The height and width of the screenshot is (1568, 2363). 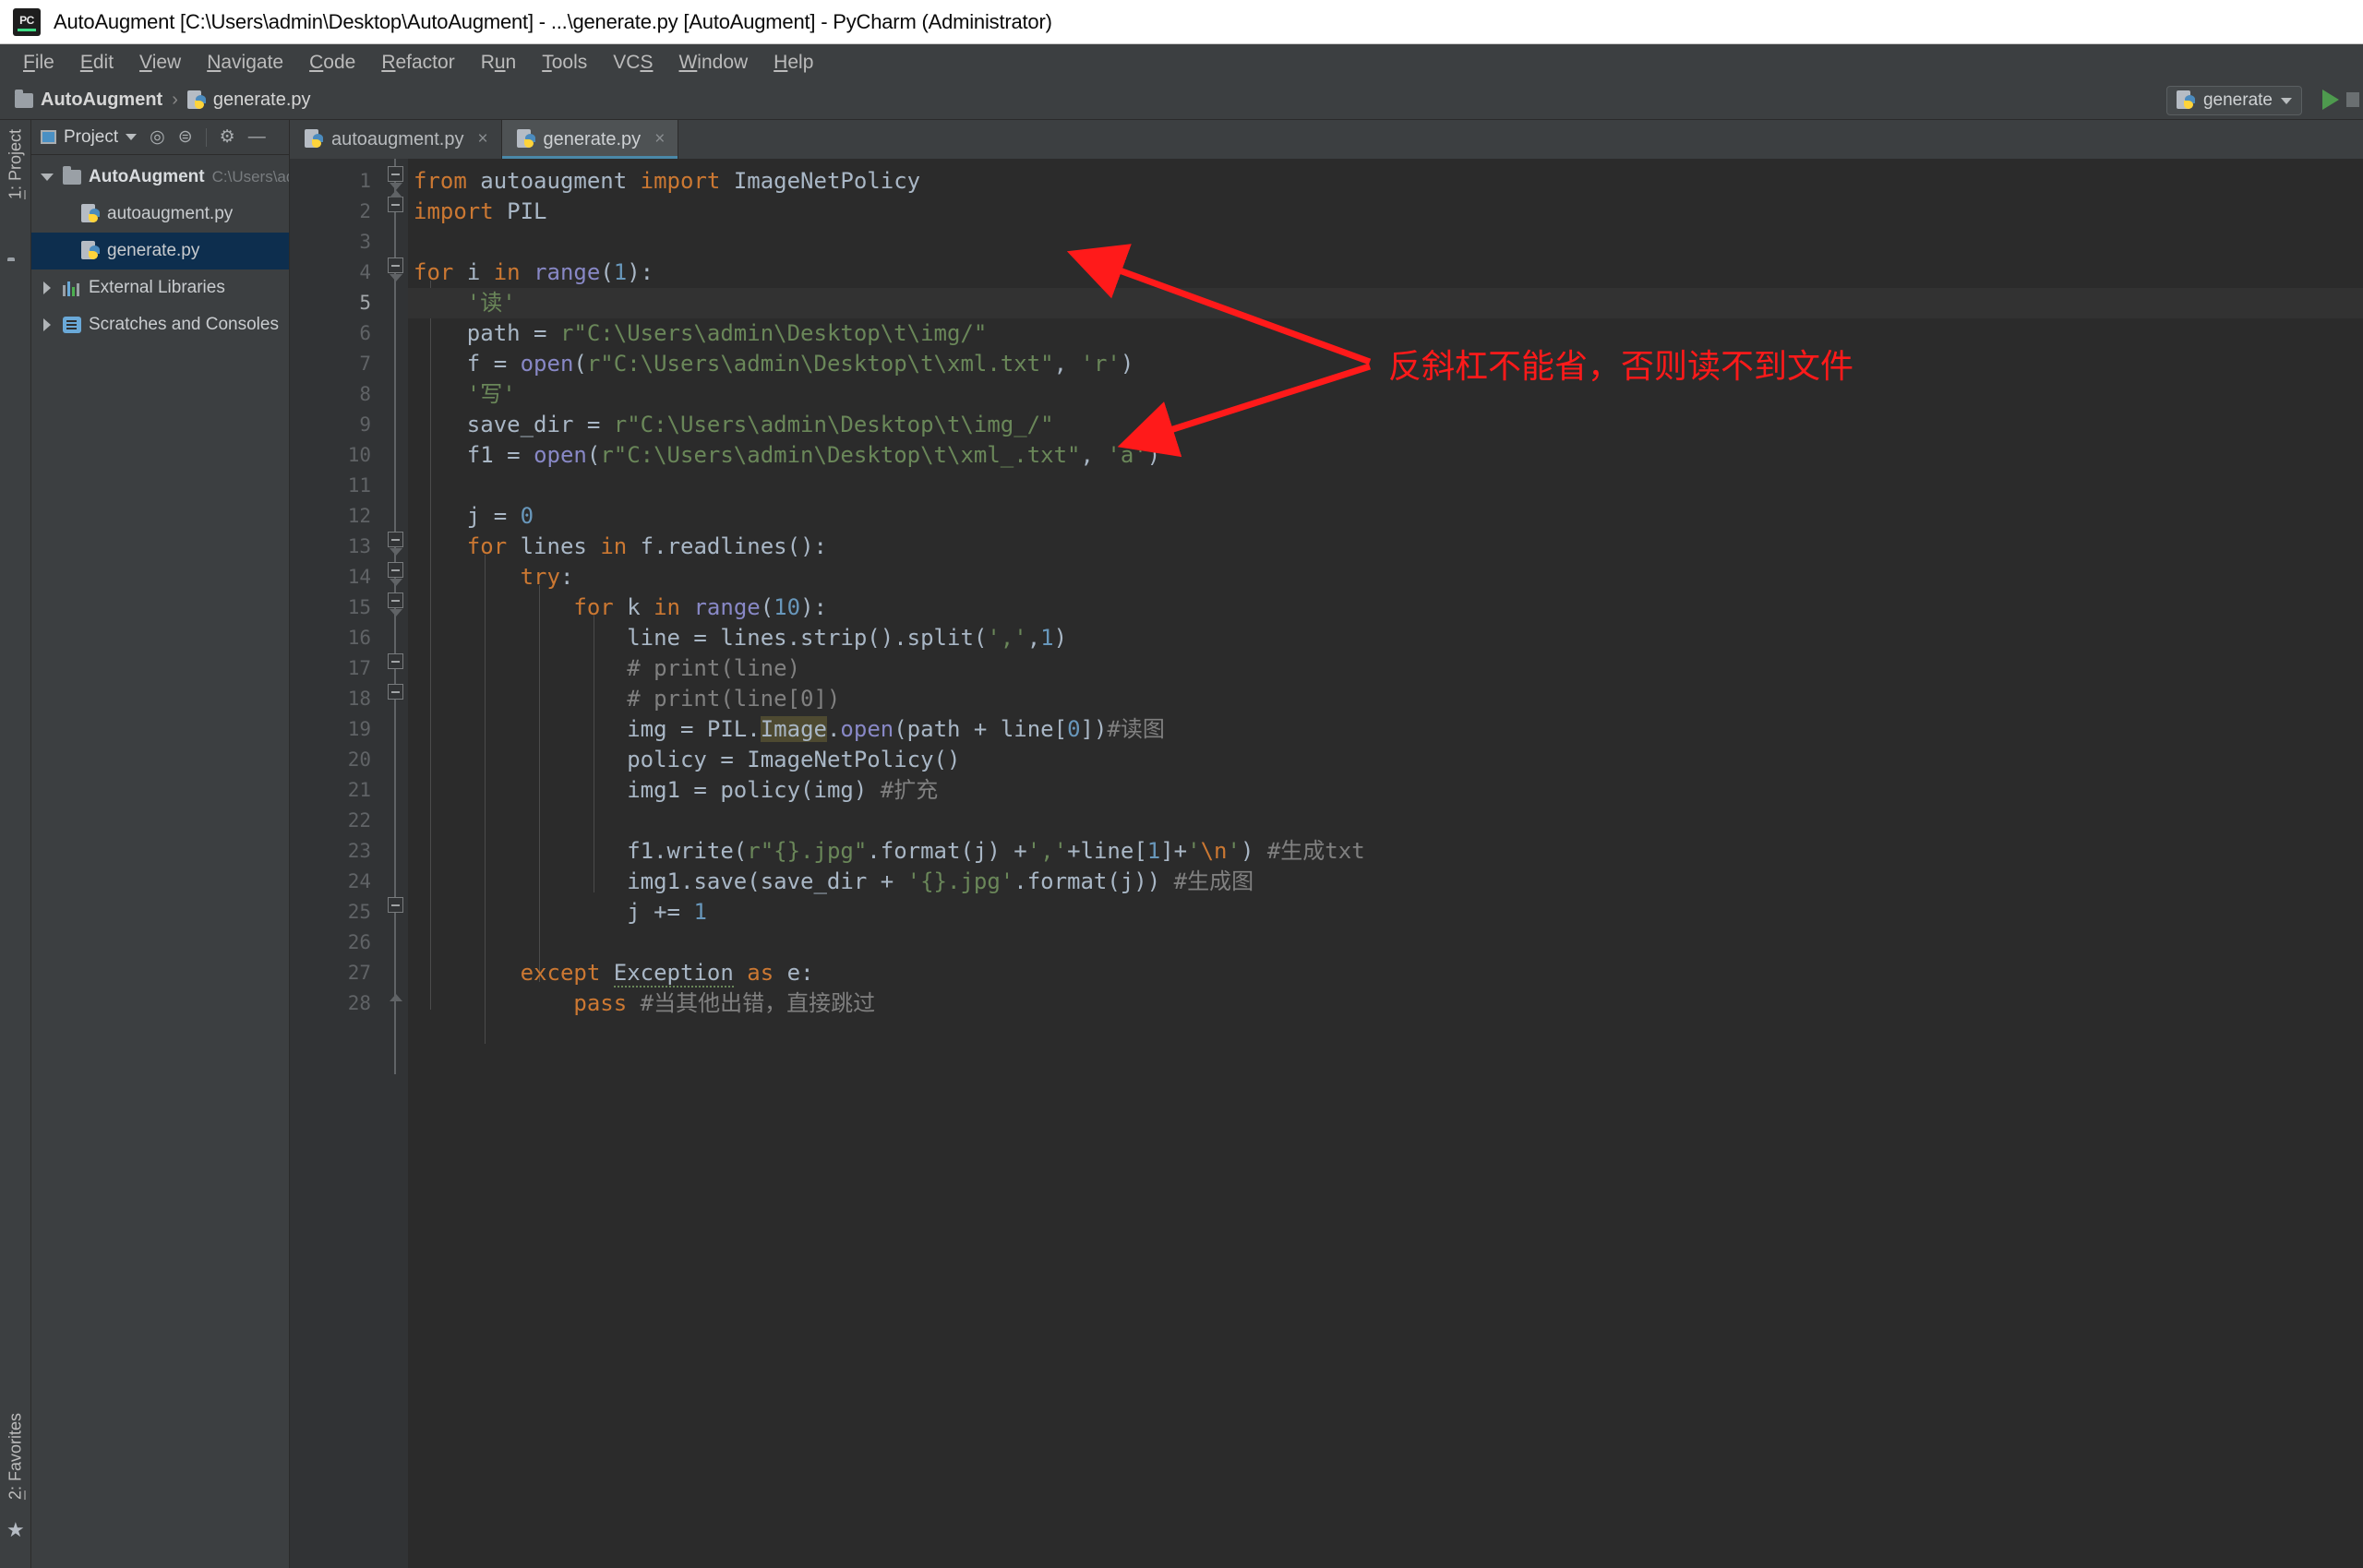 I want to click on line-number: 19, so click(x=359, y=729).